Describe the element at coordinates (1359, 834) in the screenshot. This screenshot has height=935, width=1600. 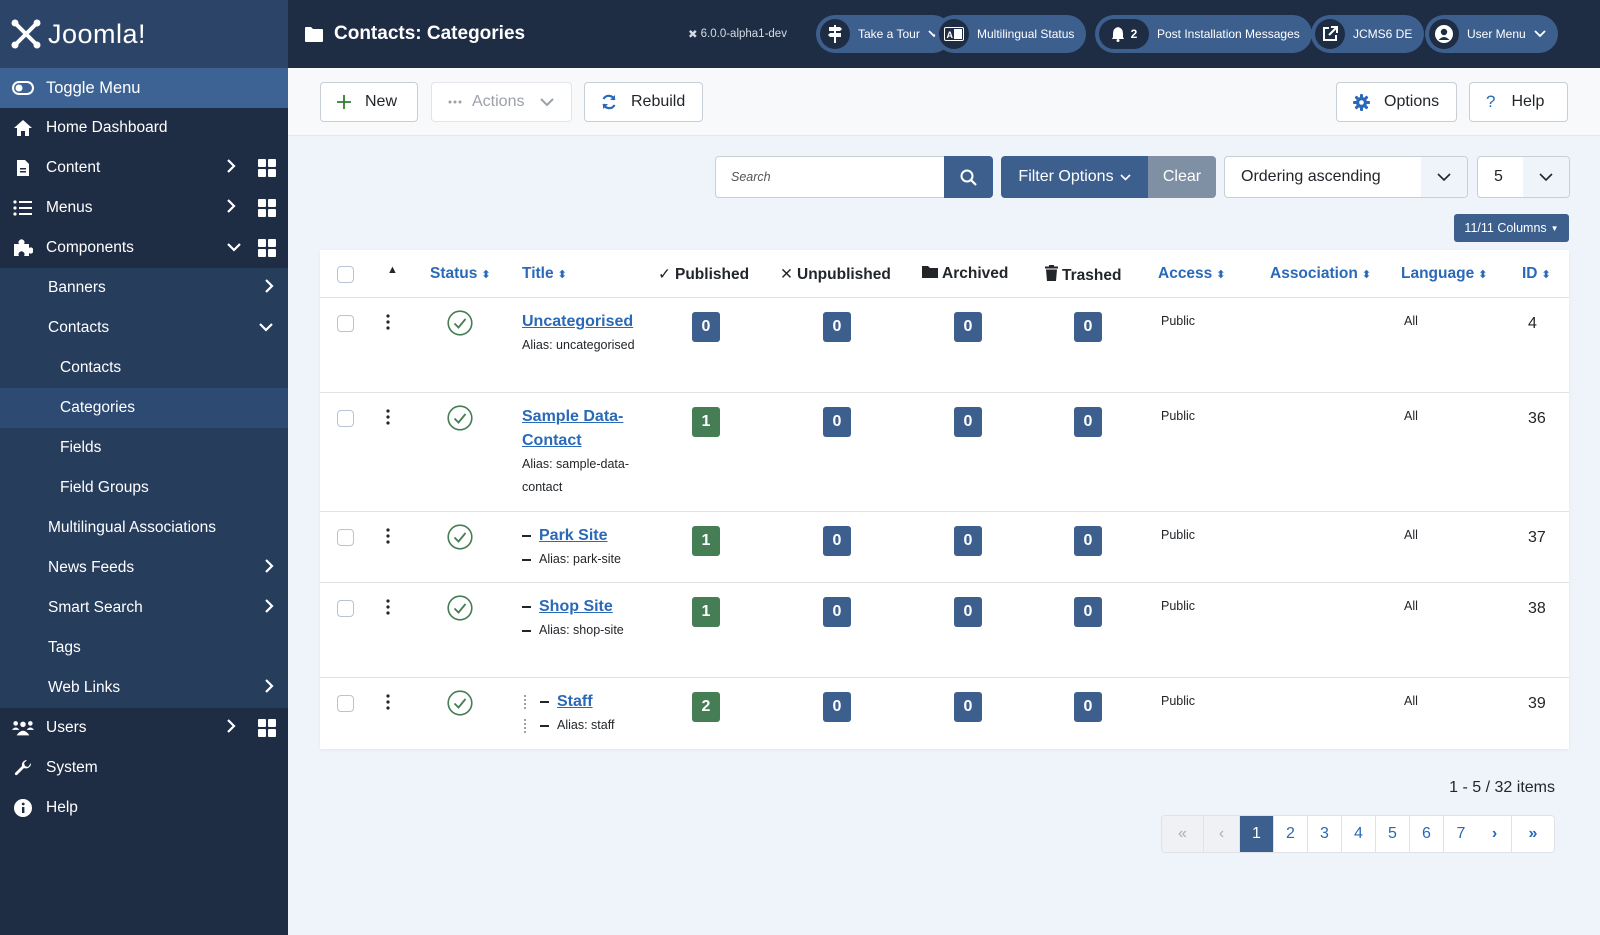
I see `page-4-button: 4` at that location.